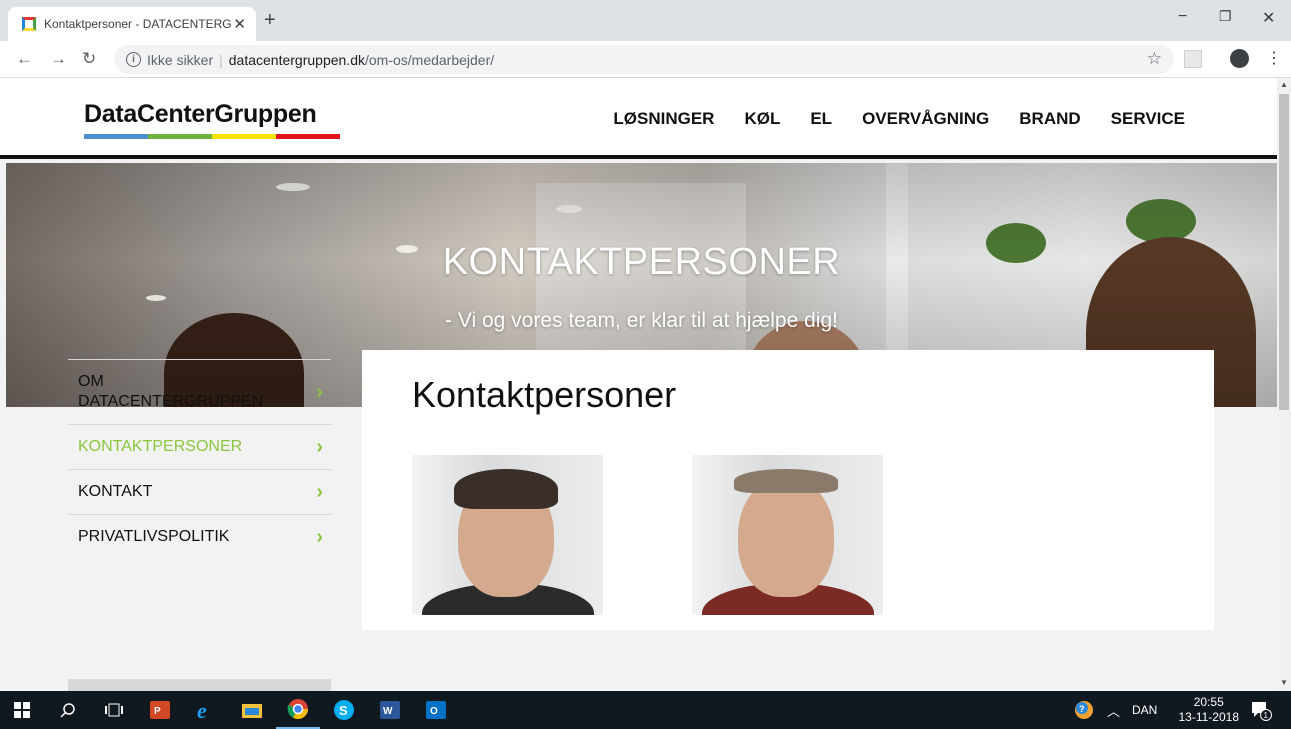 The width and height of the screenshot is (1291, 729). Describe the element at coordinates (180, 59) in the screenshot. I see `security-label: Ikke sikker` at that location.